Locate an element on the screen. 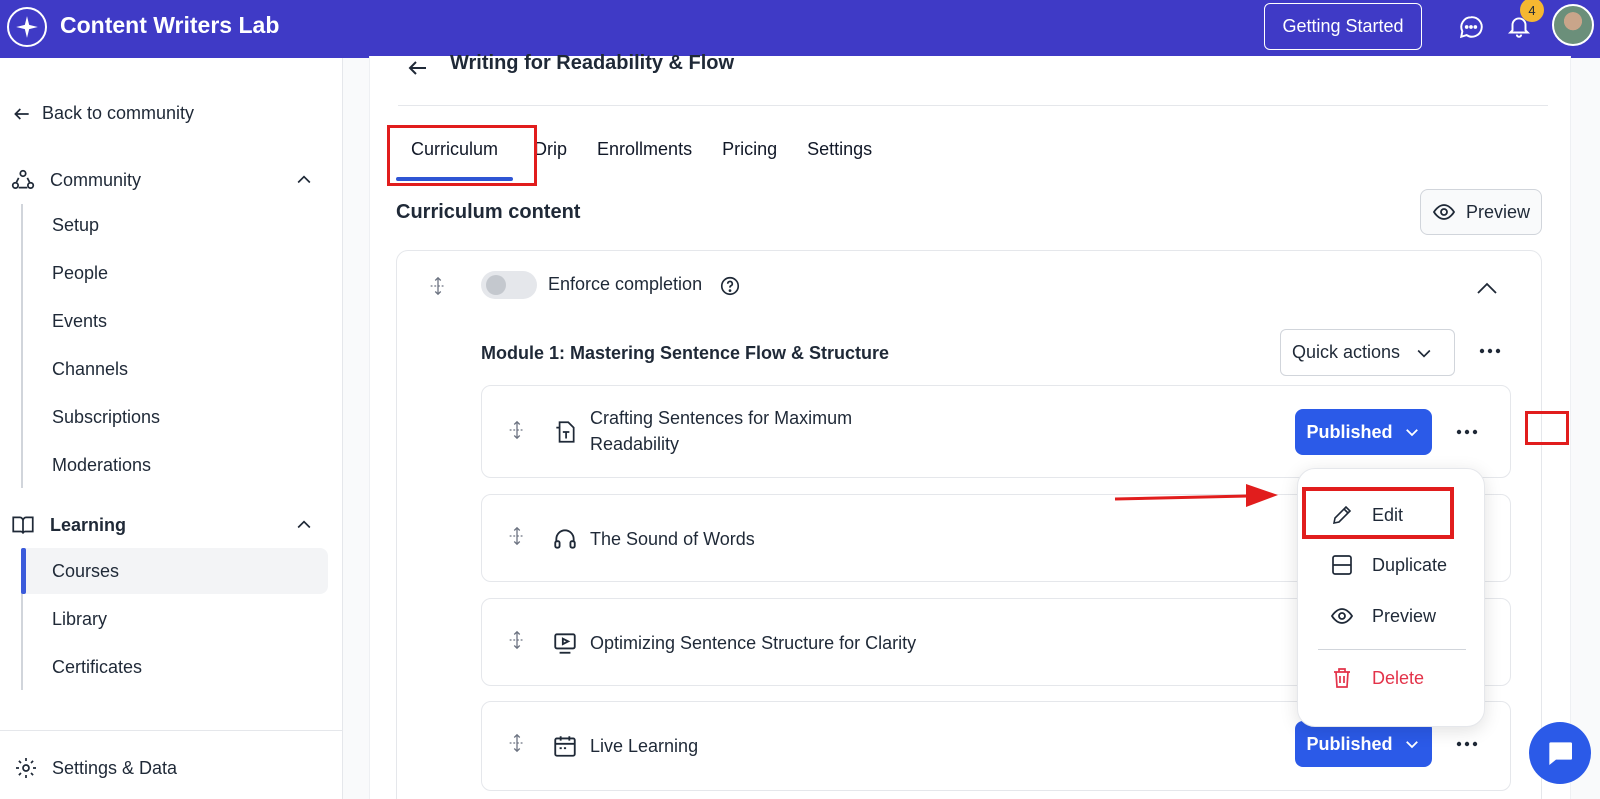 This screenshot has width=1600, height=799. tab-enrollments: Enrollments is located at coordinates (644, 153).